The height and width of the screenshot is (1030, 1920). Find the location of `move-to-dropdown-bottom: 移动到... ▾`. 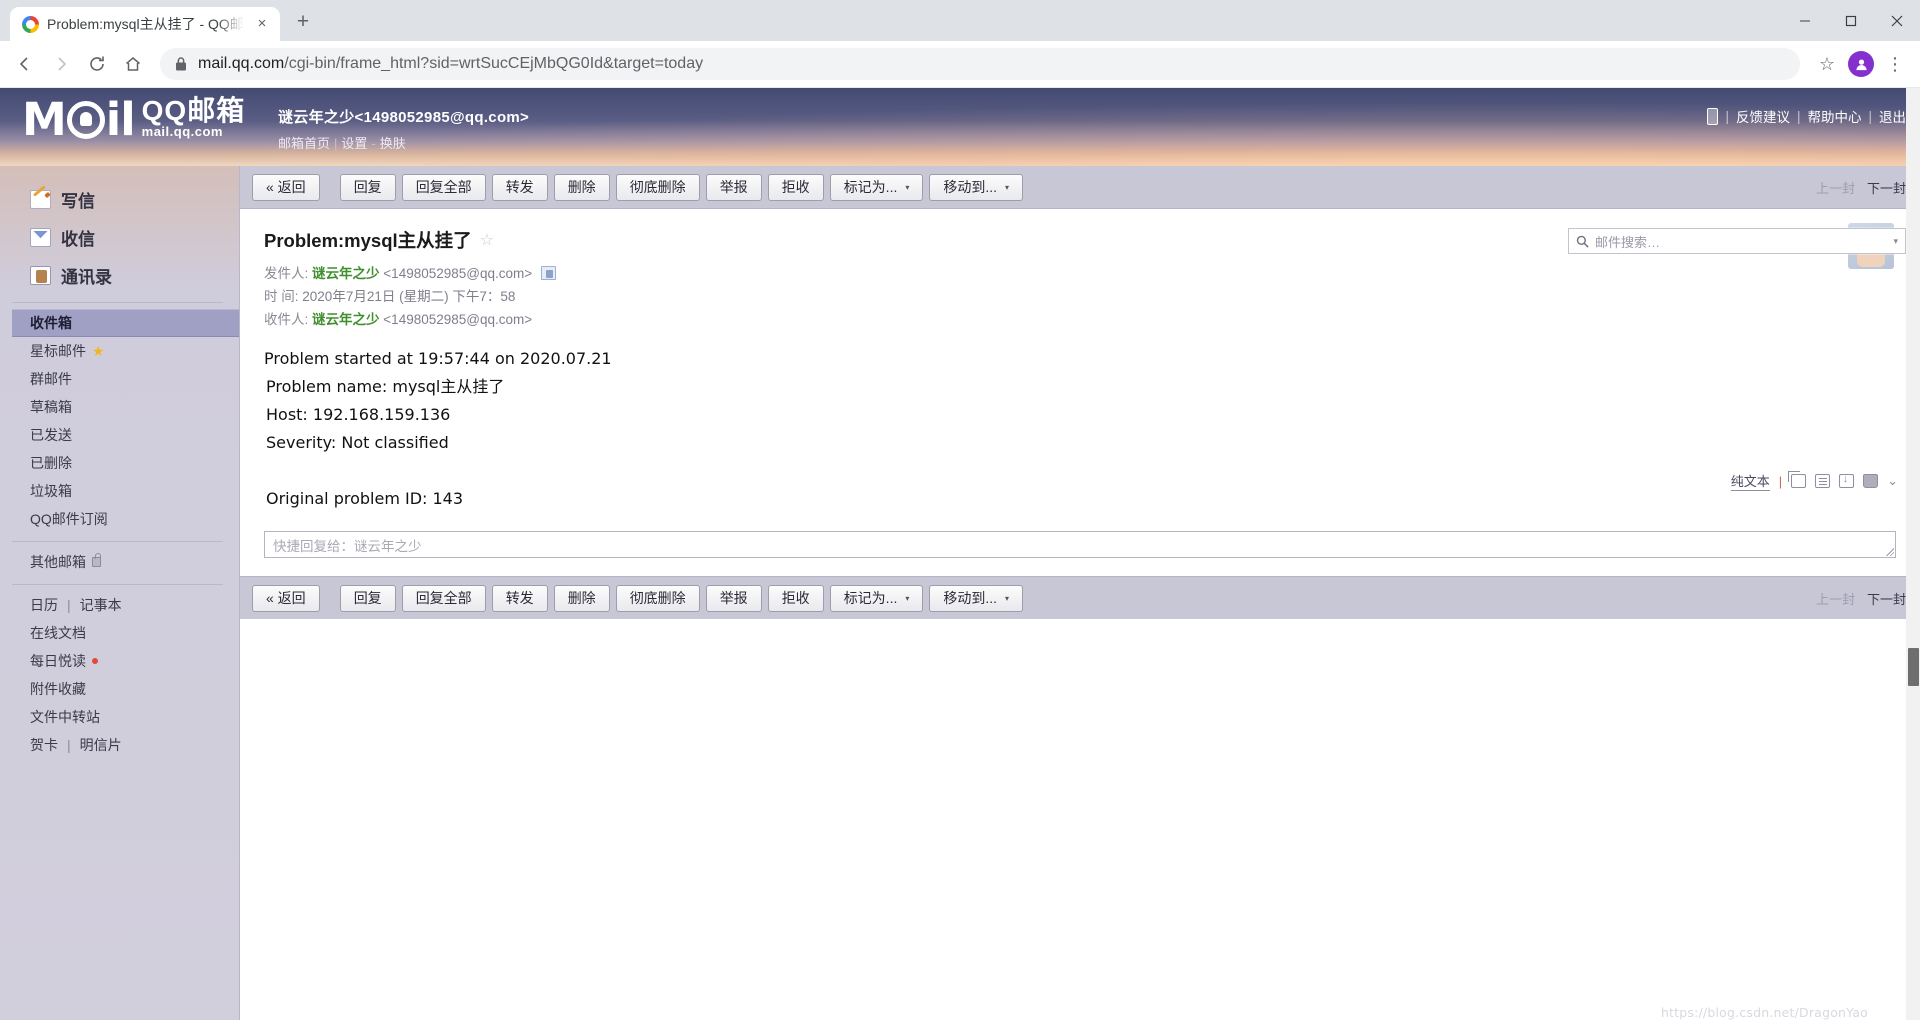

move-to-dropdown-bottom: 移动到... ▾ is located at coordinates (976, 598).